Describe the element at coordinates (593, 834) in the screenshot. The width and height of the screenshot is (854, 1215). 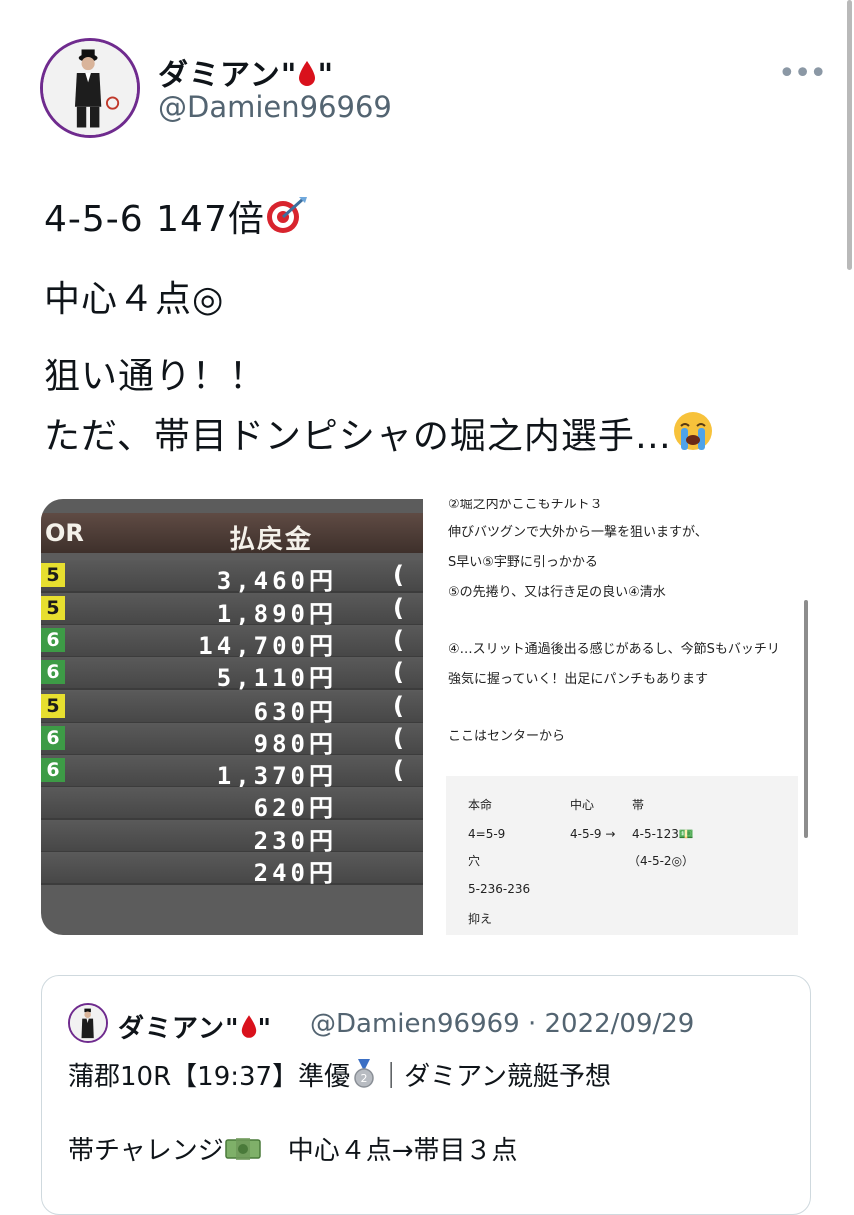
I see `chushin-value: 4-5-9 →` at that location.